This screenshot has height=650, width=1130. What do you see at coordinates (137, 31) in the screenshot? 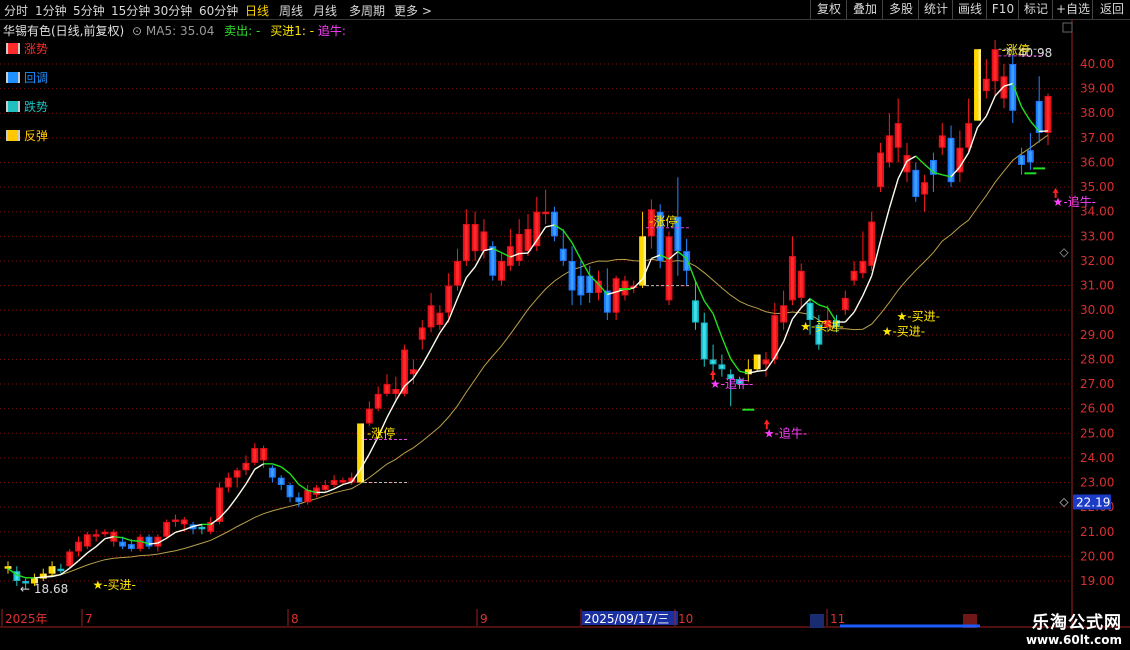
I see `settings-icon: ⊙` at bounding box center [137, 31].